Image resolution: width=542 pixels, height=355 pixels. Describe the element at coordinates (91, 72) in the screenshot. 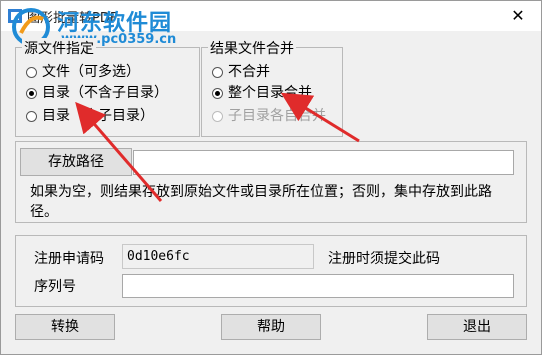

I see `radio-label: 文件（可多选）` at that location.